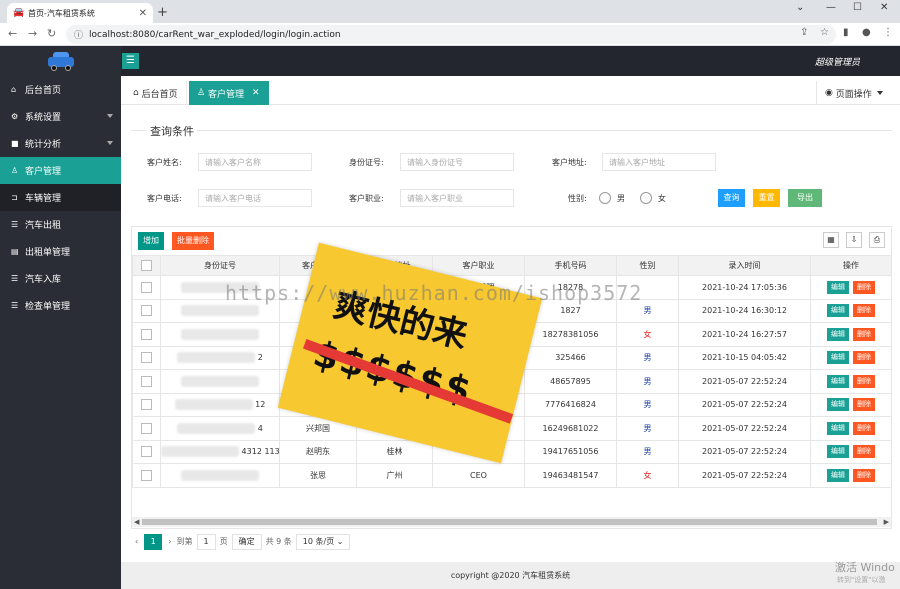 This screenshot has width=900, height=589. What do you see at coordinates (478, 265) in the screenshot?
I see `header-job: 客户职业` at bounding box center [478, 265].